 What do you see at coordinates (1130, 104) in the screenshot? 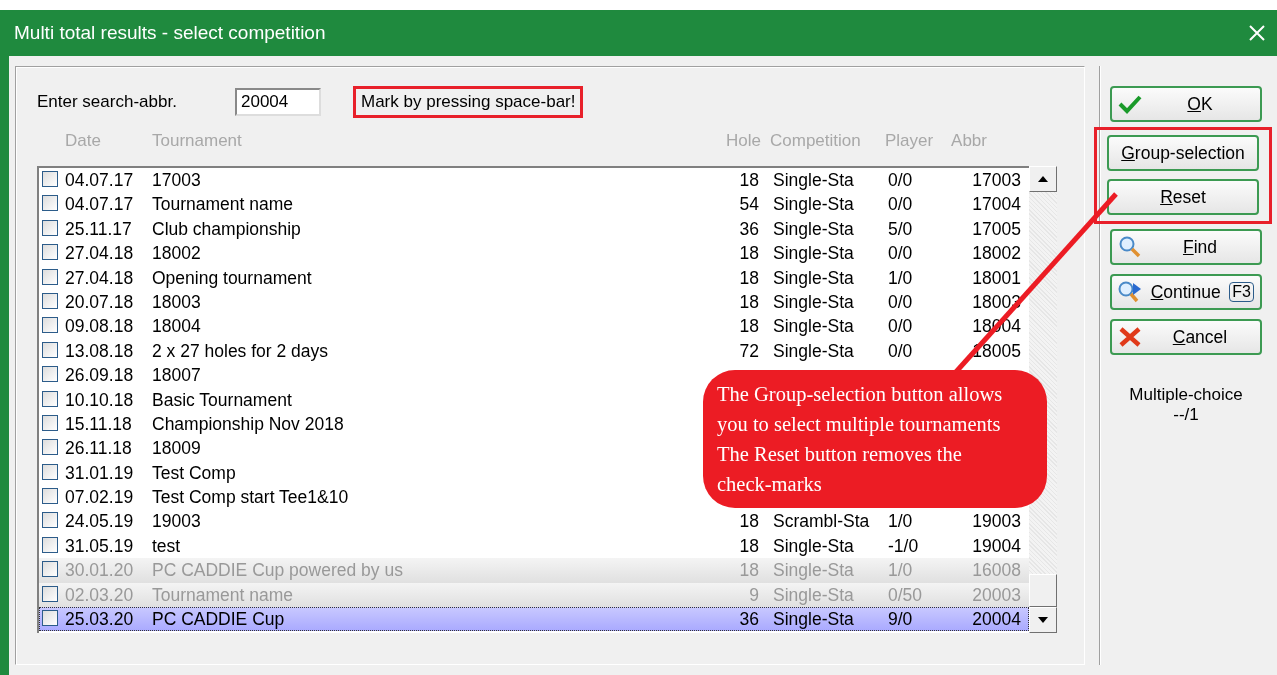
I see `checkmark-icon` at bounding box center [1130, 104].